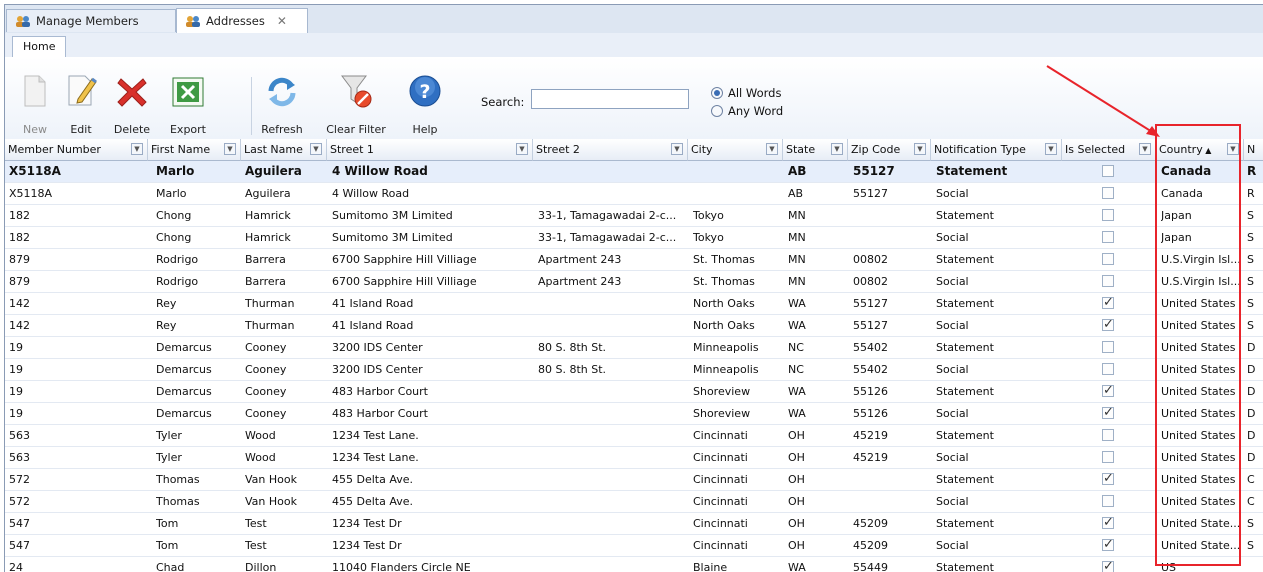 Image resolution: width=1263 pixels, height=572 pixels. What do you see at coordinates (167, 545) in the screenshot?
I see `cell-first: Tom` at bounding box center [167, 545].